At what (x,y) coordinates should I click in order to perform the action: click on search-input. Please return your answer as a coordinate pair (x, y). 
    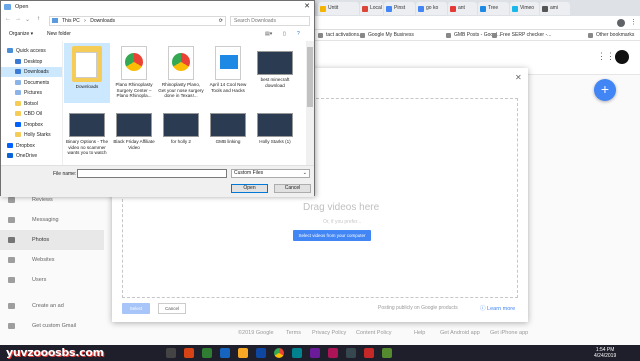
    Looking at the image, I should click on (270, 21).